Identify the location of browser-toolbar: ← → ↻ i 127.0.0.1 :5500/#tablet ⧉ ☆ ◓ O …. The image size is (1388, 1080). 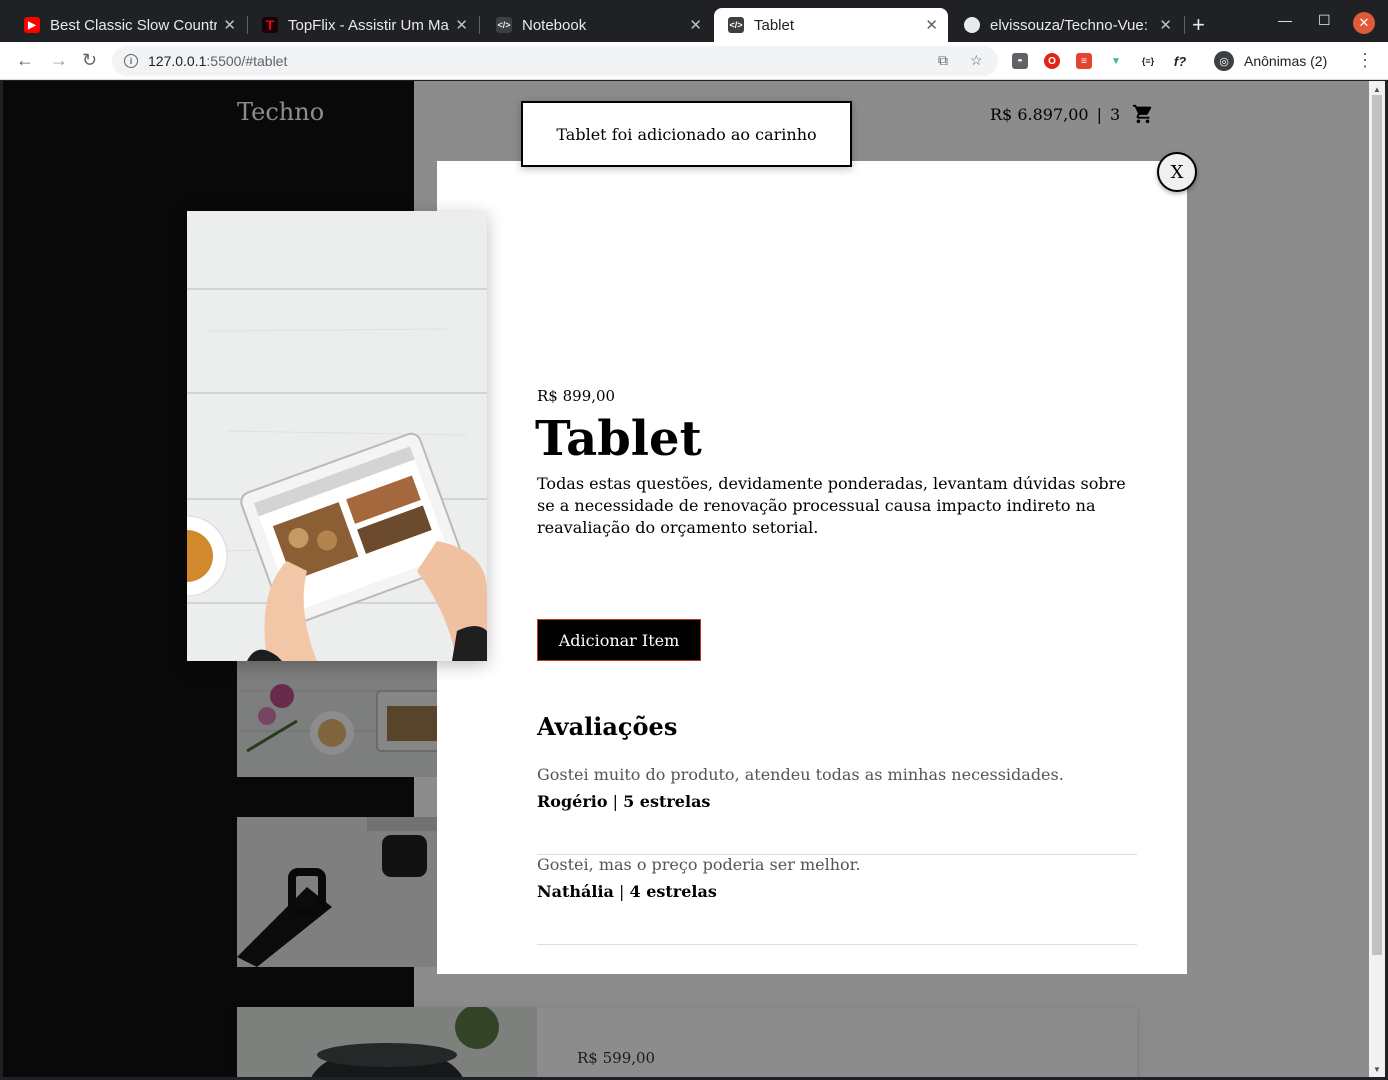
(694, 61).